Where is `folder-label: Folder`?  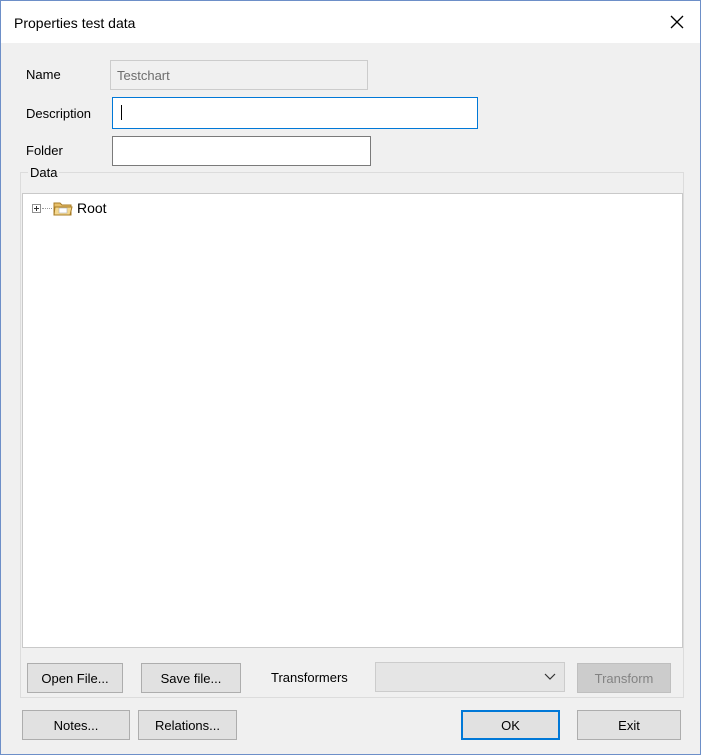
folder-label: Folder is located at coordinates (44, 150).